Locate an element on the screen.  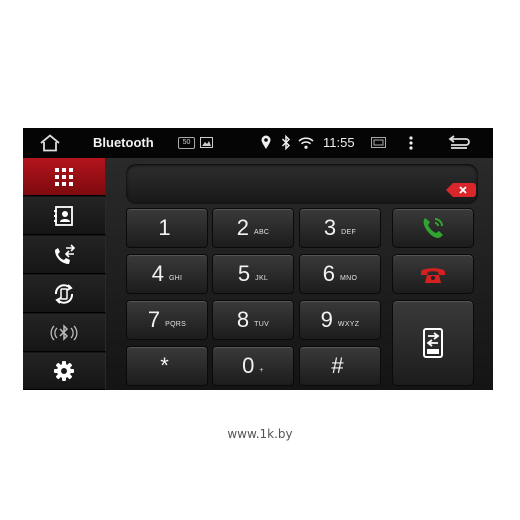
backspace-icon is located at coordinates (461, 190).